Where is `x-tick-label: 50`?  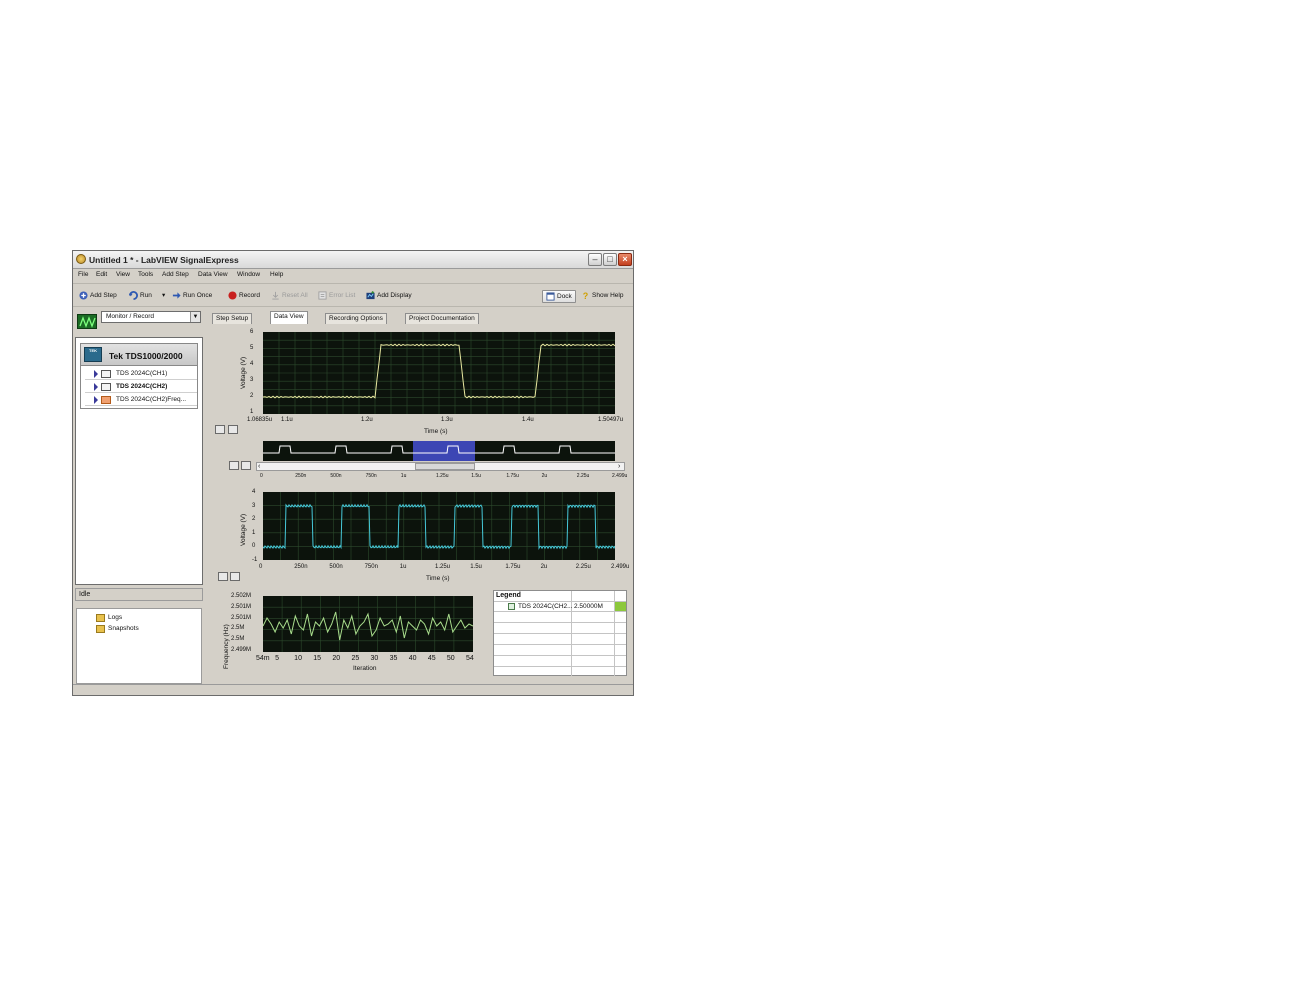
x-tick-label: 50 is located at coordinates (450, 658).